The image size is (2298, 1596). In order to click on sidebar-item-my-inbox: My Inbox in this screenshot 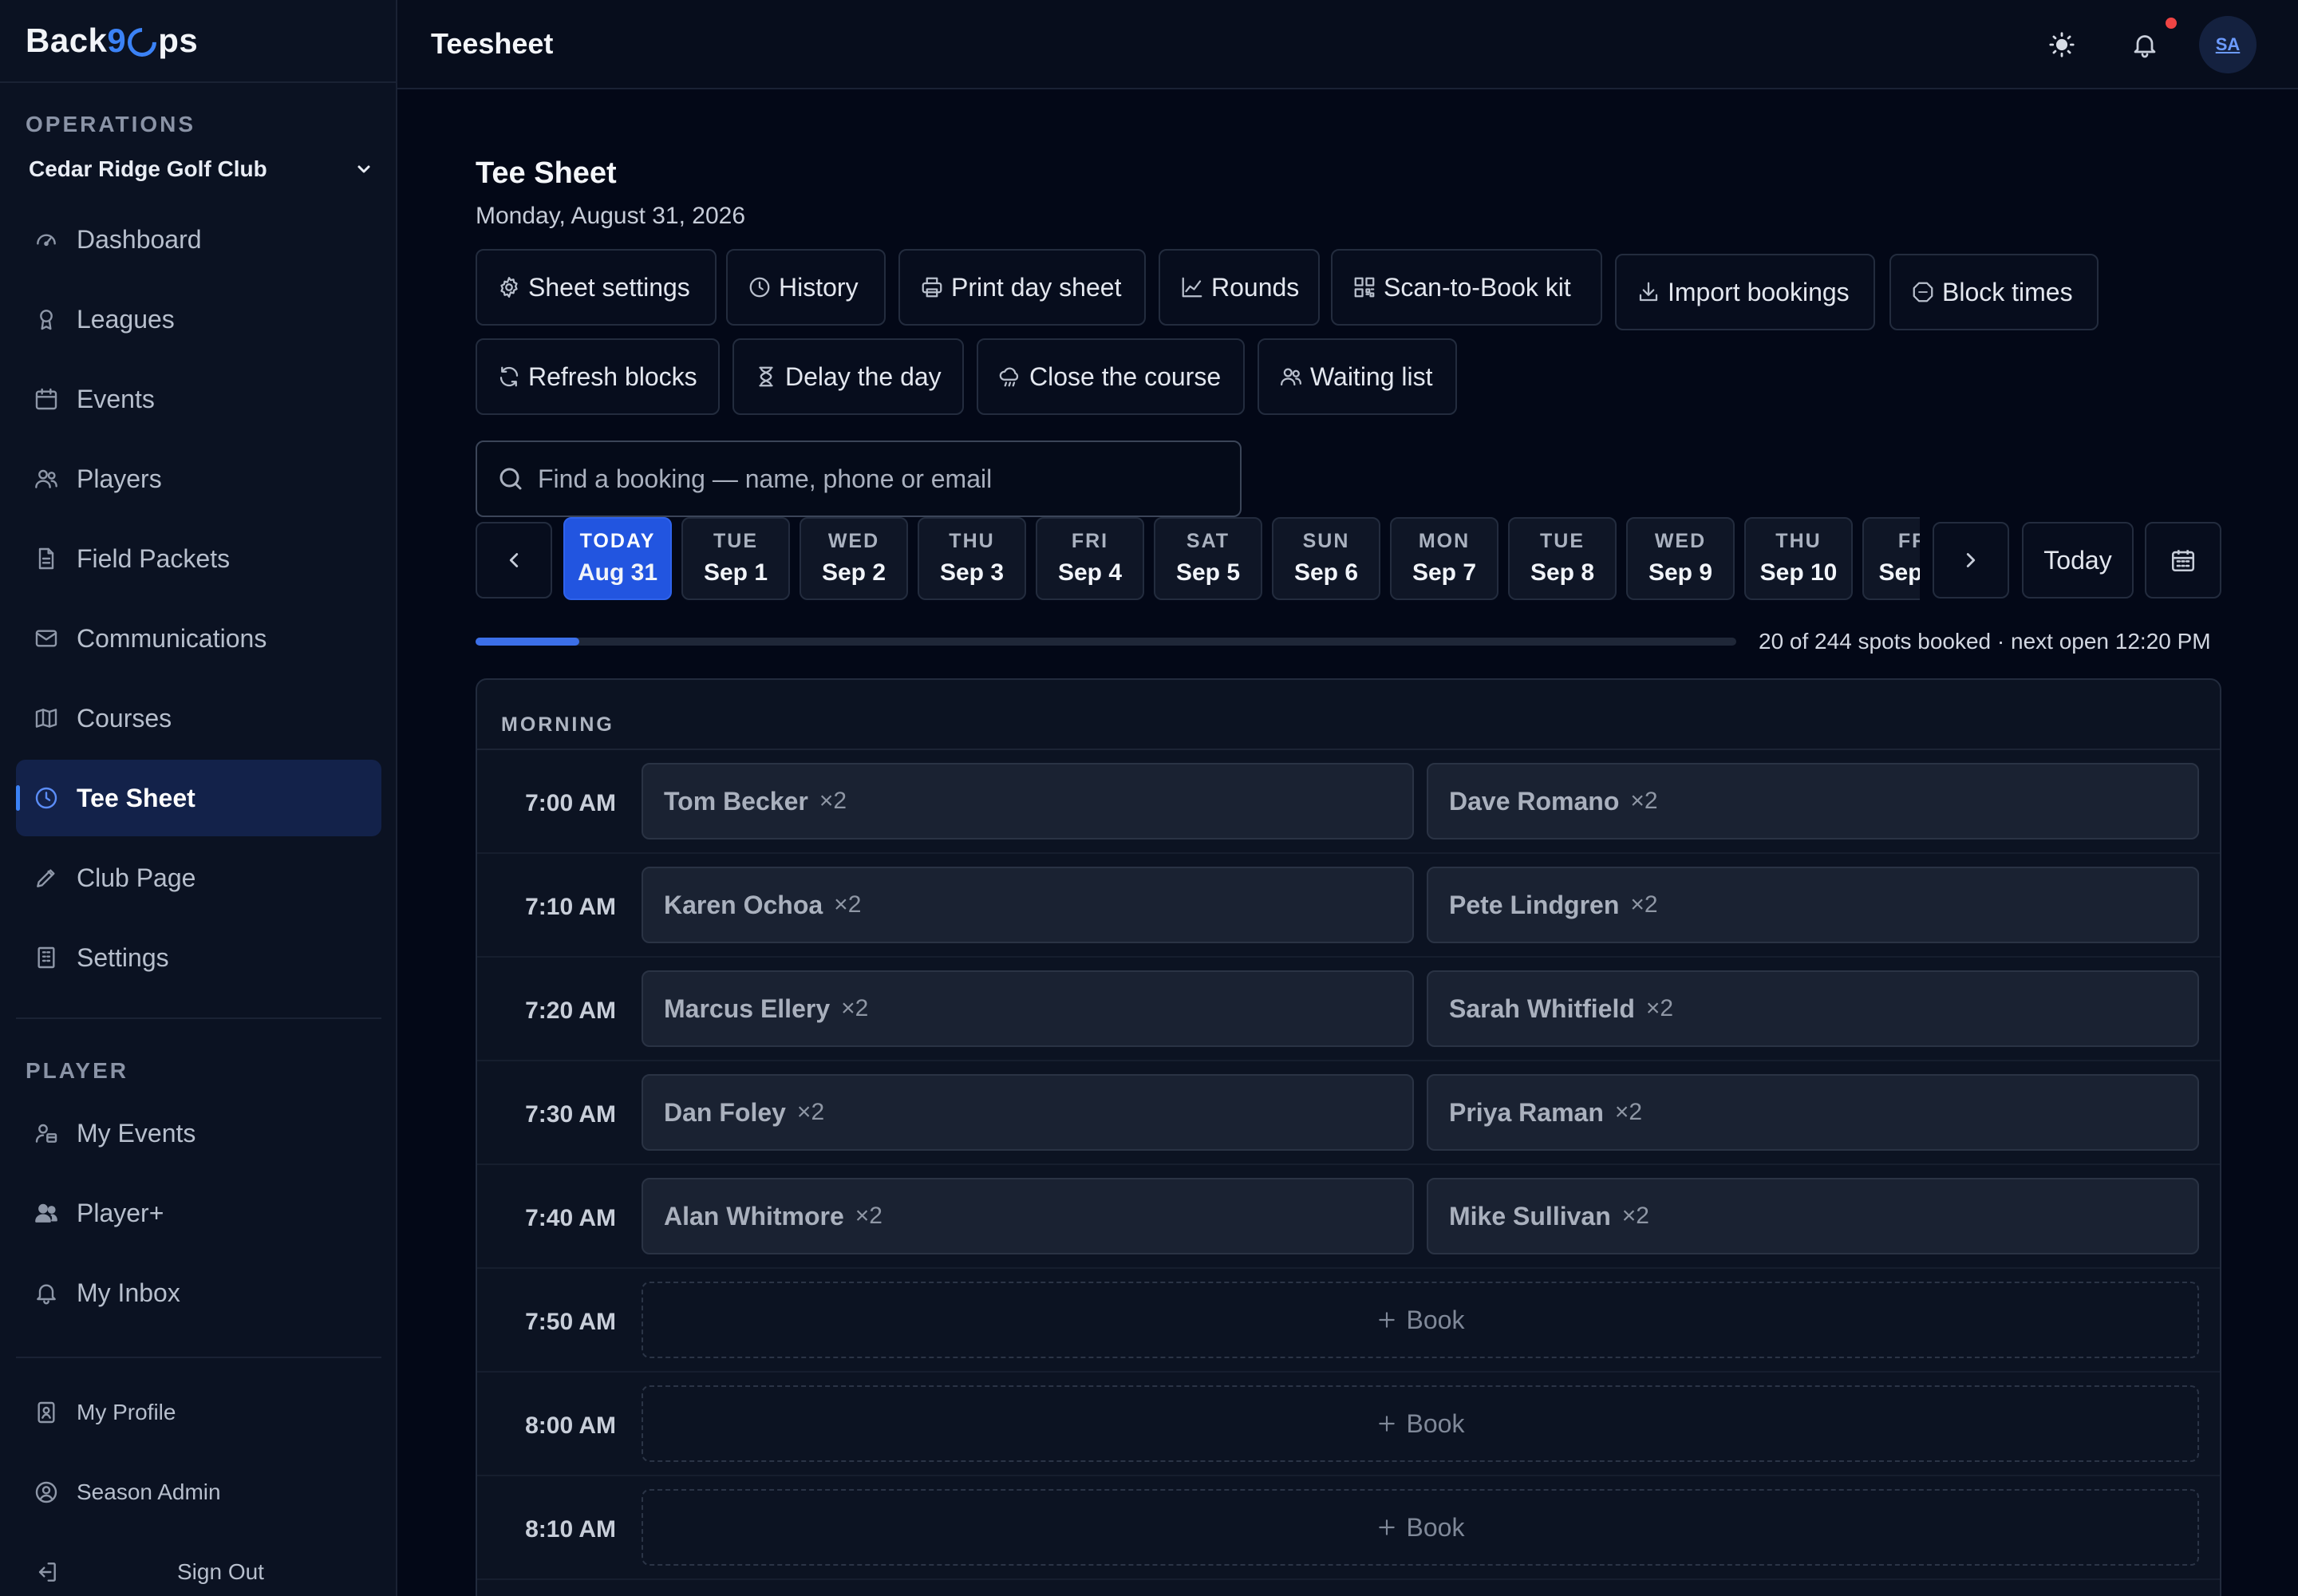, I will do `click(199, 1292)`.